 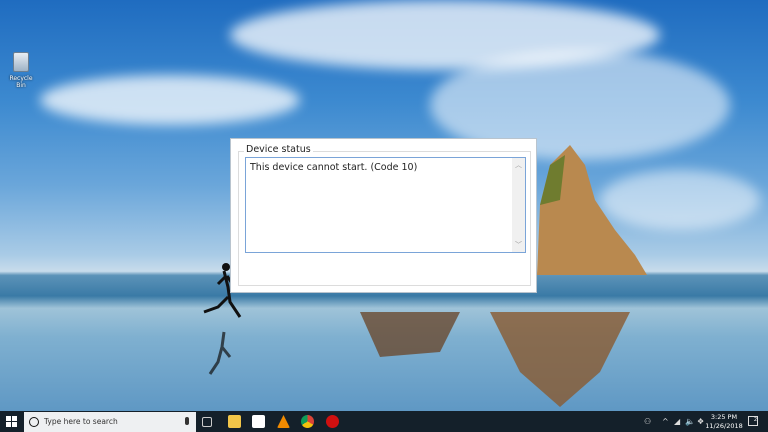 I want to click on device-status-textbox: This device cannot start. (Code 10) ︿ ﹀, so click(x=385, y=205).